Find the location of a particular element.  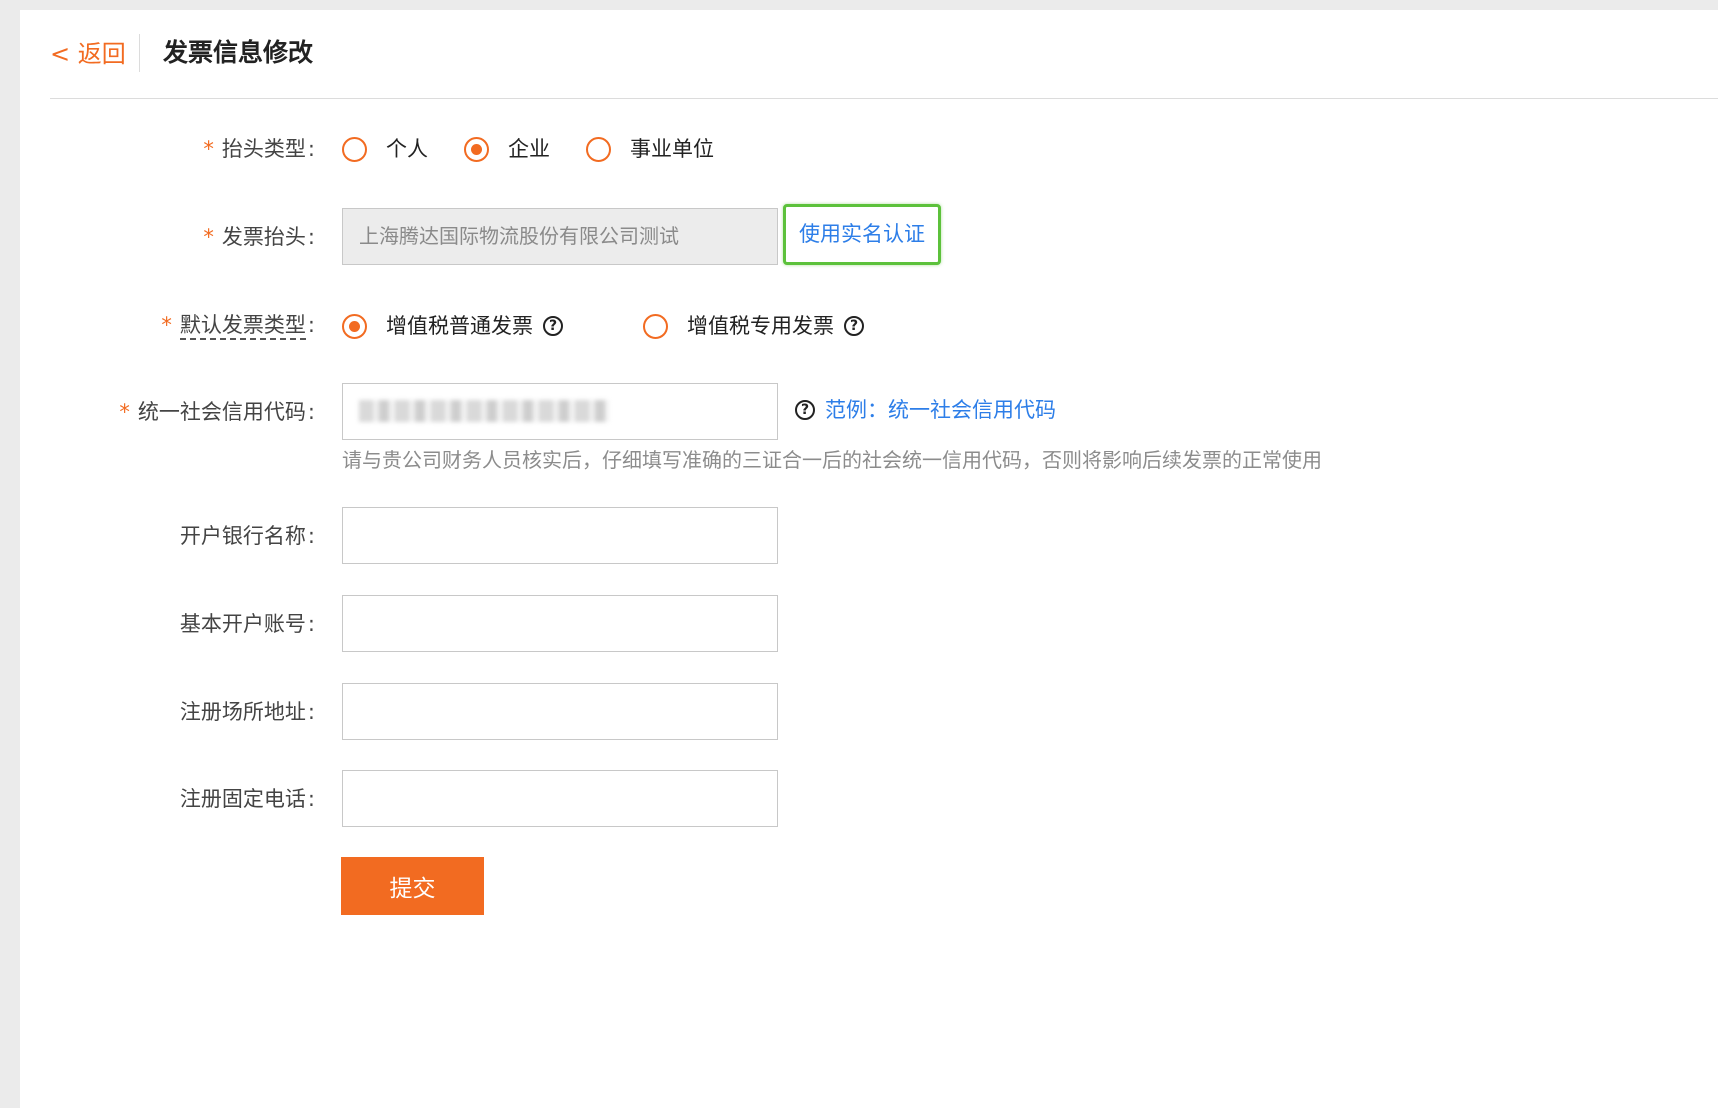

registered-phone-input is located at coordinates (560, 798).